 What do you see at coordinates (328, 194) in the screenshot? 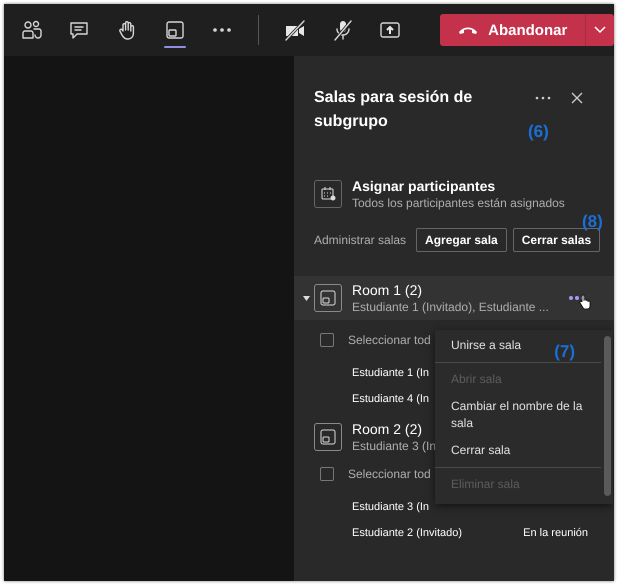
I see `calendar-icon` at bounding box center [328, 194].